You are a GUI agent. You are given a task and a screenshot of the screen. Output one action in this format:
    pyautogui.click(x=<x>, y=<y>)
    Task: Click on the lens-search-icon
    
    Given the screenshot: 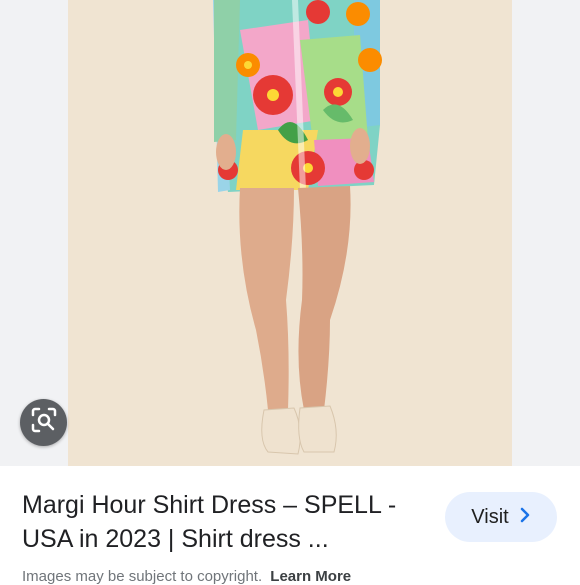 What is the action you would take?
    pyautogui.click(x=44, y=422)
    